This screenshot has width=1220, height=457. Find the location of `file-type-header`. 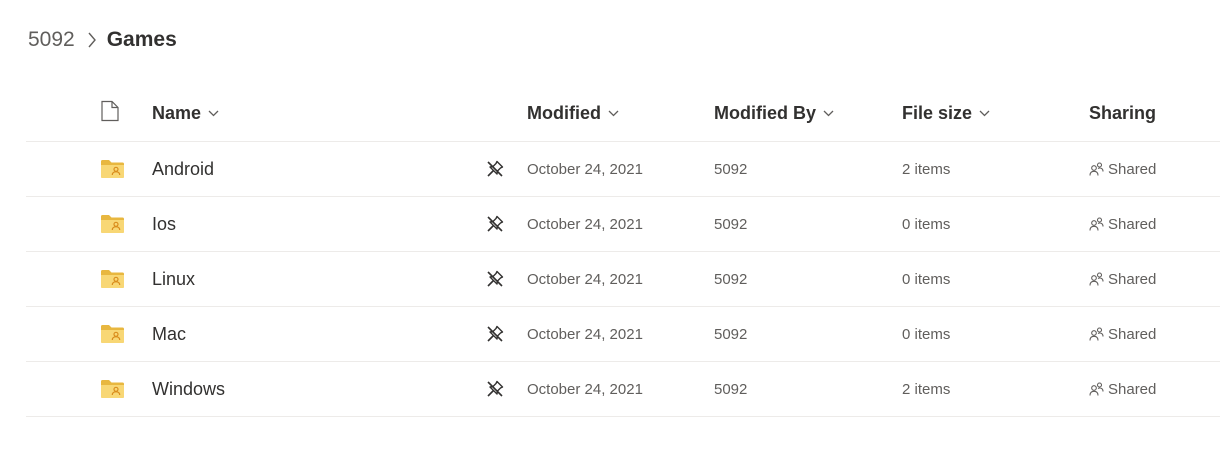

file-type-header is located at coordinates (115, 113).